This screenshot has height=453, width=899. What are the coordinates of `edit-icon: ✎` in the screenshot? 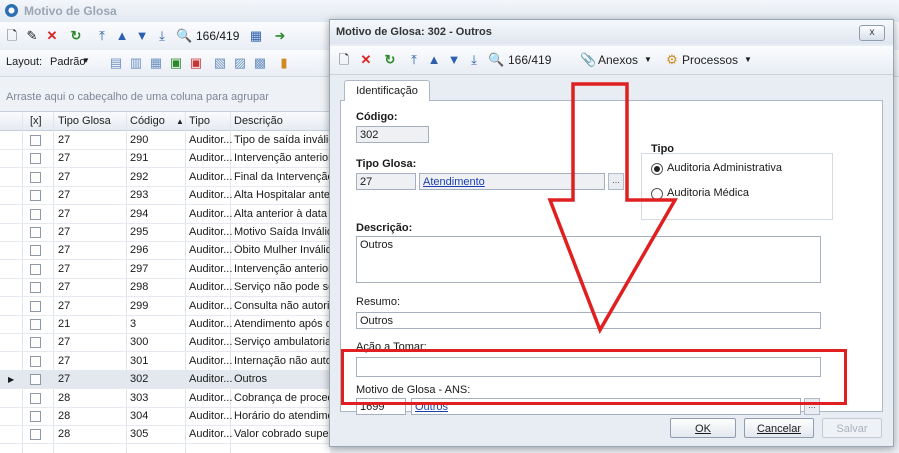 It's located at (32, 36).